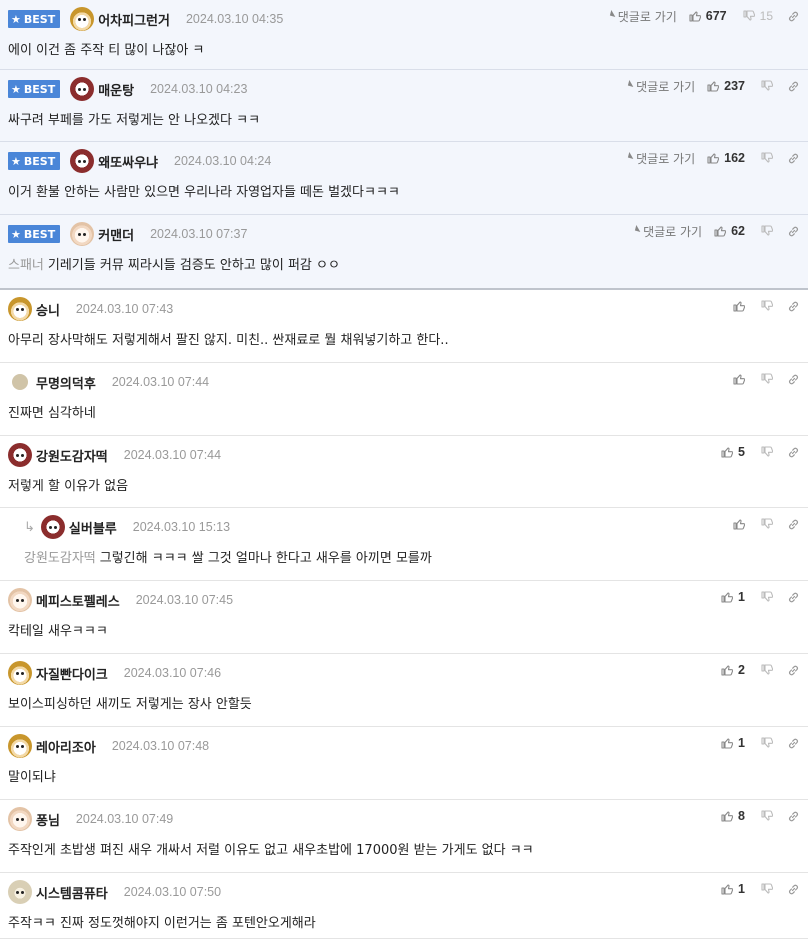  What do you see at coordinates (734, 86) in the screenshot?
I see `upvote-count: 237` at bounding box center [734, 86].